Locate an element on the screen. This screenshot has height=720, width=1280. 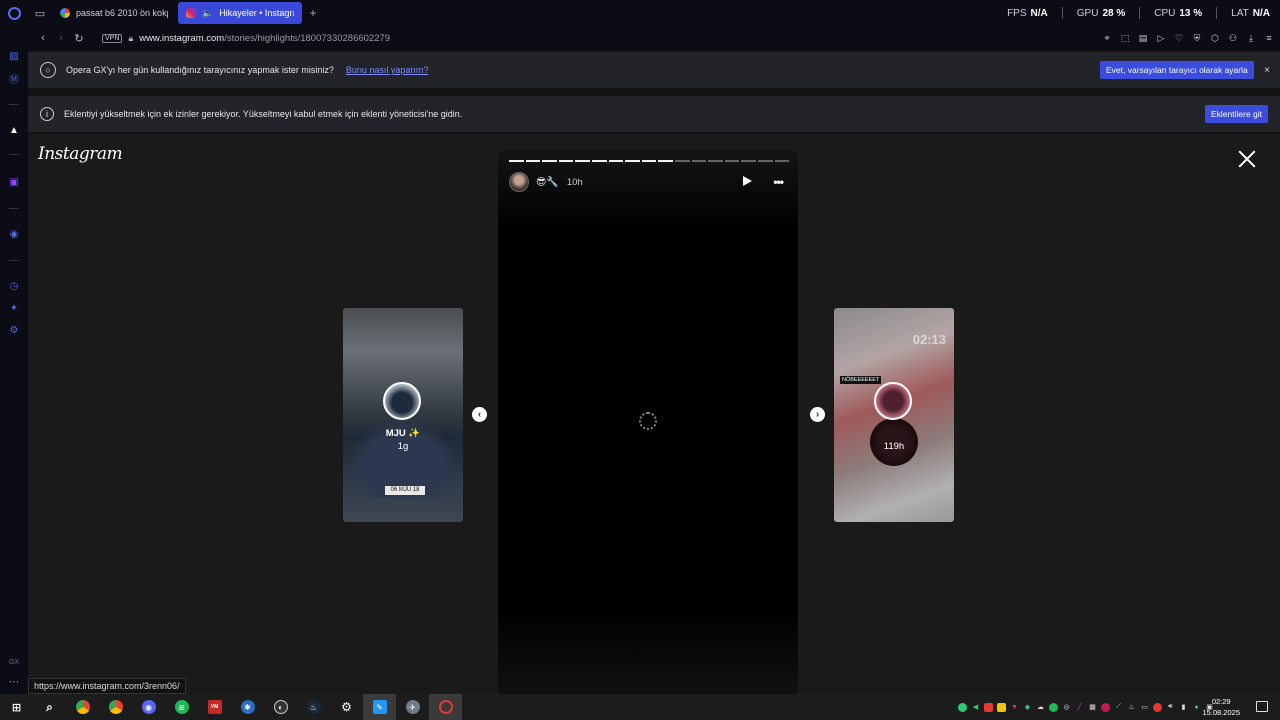
pinboard-icon: ▨ is located at coordinates (14, 56).